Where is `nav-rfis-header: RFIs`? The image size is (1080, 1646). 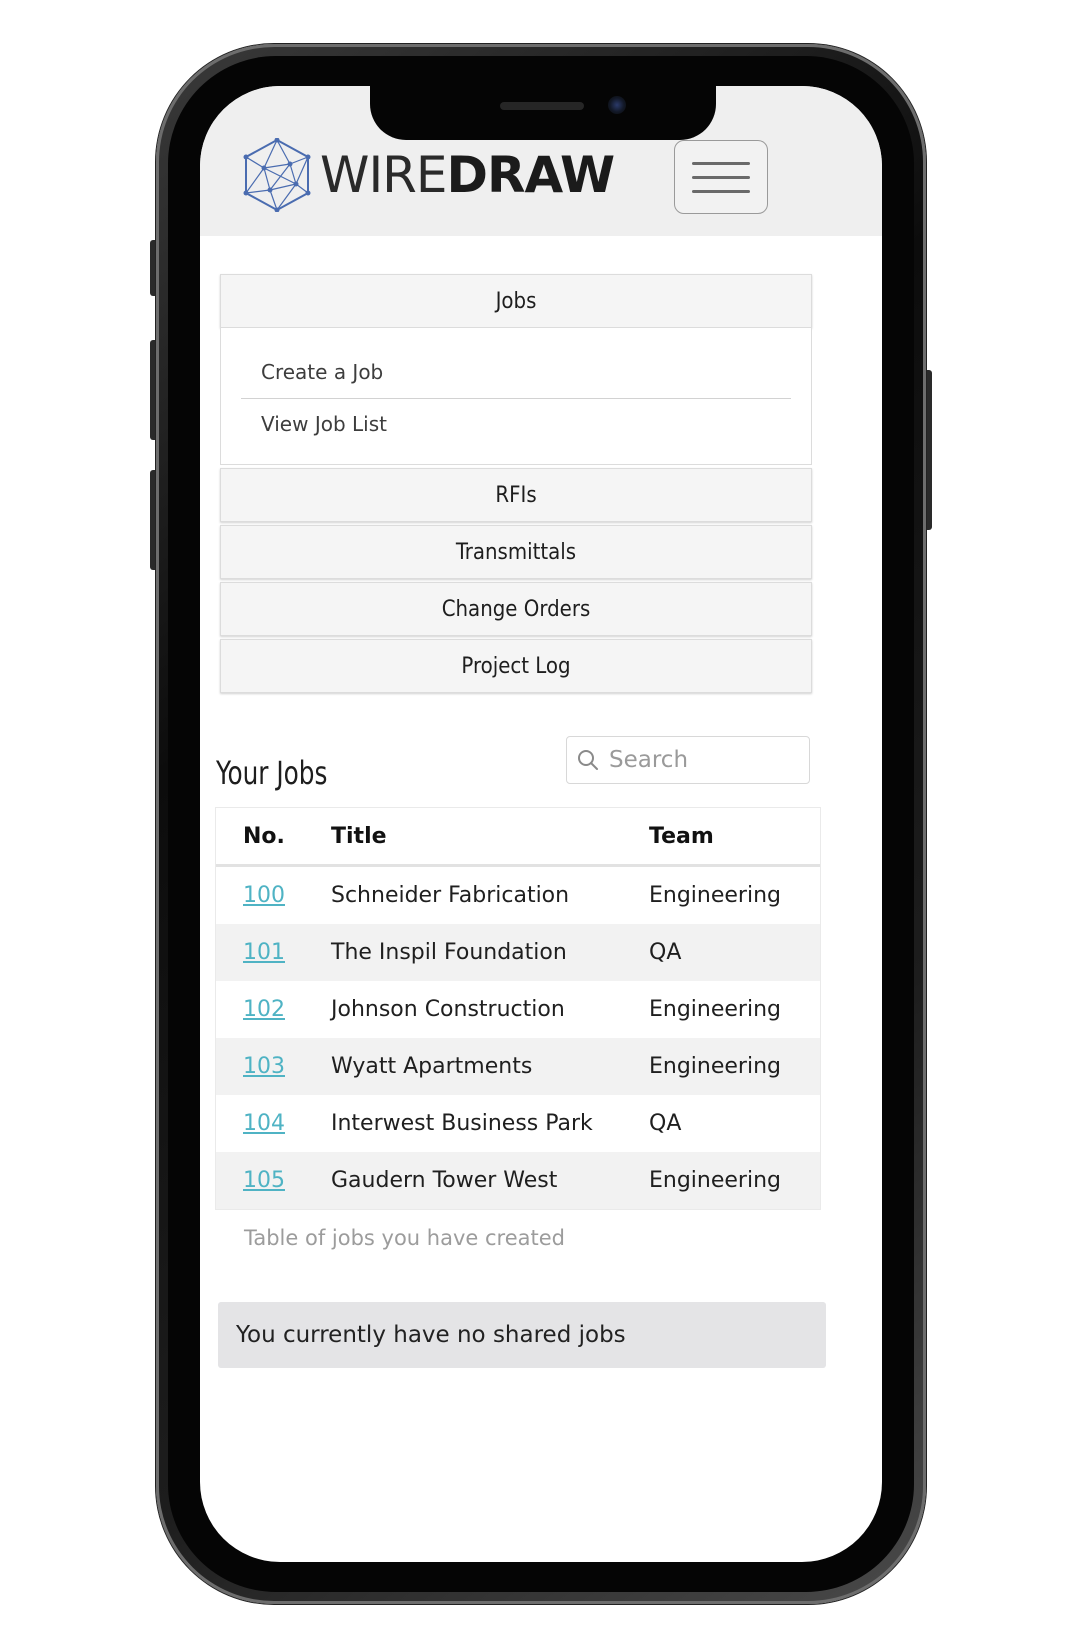 nav-rfis-header: RFIs is located at coordinates (516, 495).